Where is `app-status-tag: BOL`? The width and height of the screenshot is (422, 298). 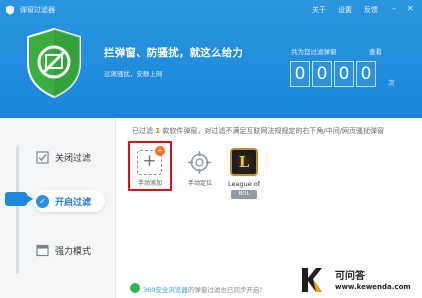 app-status-tag: BOL is located at coordinates (244, 194).